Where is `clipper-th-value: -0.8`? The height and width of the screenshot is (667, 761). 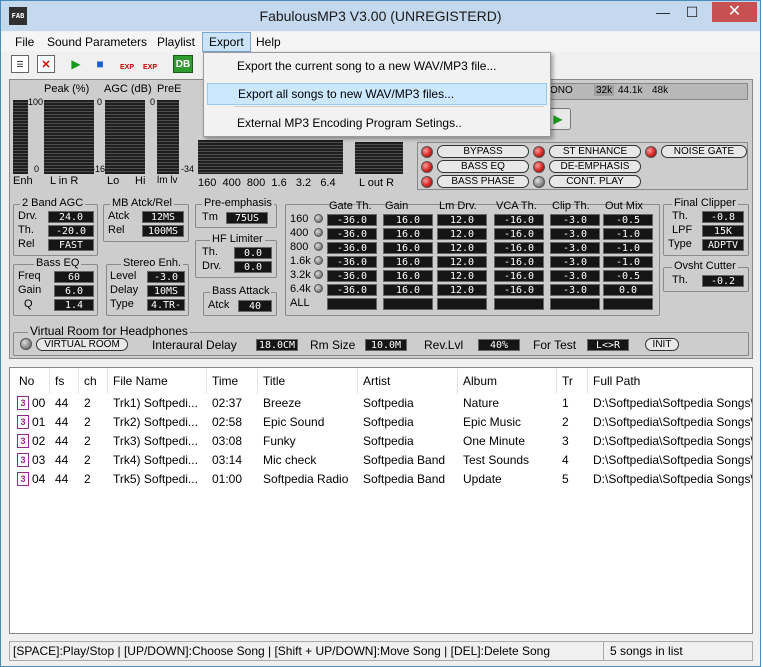
clipper-th-value: -0.8 is located at coordinates (723, 217).